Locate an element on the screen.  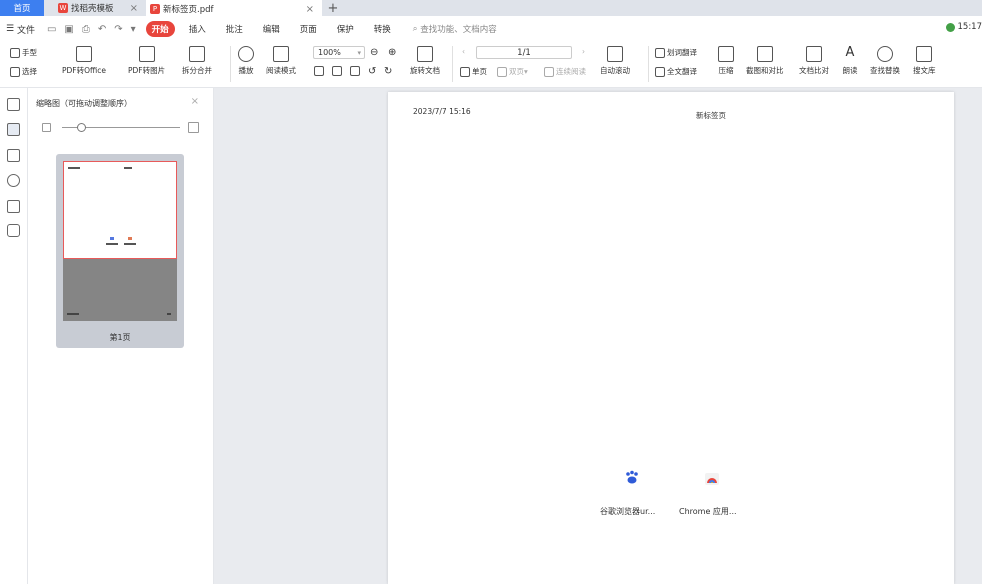
word-translate-button: 划词翻译 is located at coordinates (676, 52).